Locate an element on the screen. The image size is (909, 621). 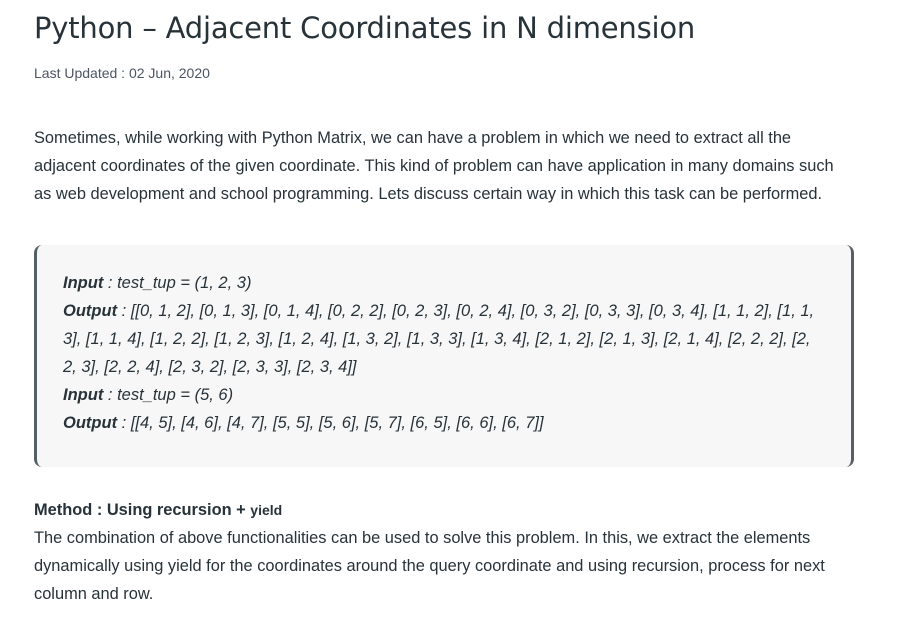
method-heading-text: Method : Using recursion + is located at coordinates (142, 510).